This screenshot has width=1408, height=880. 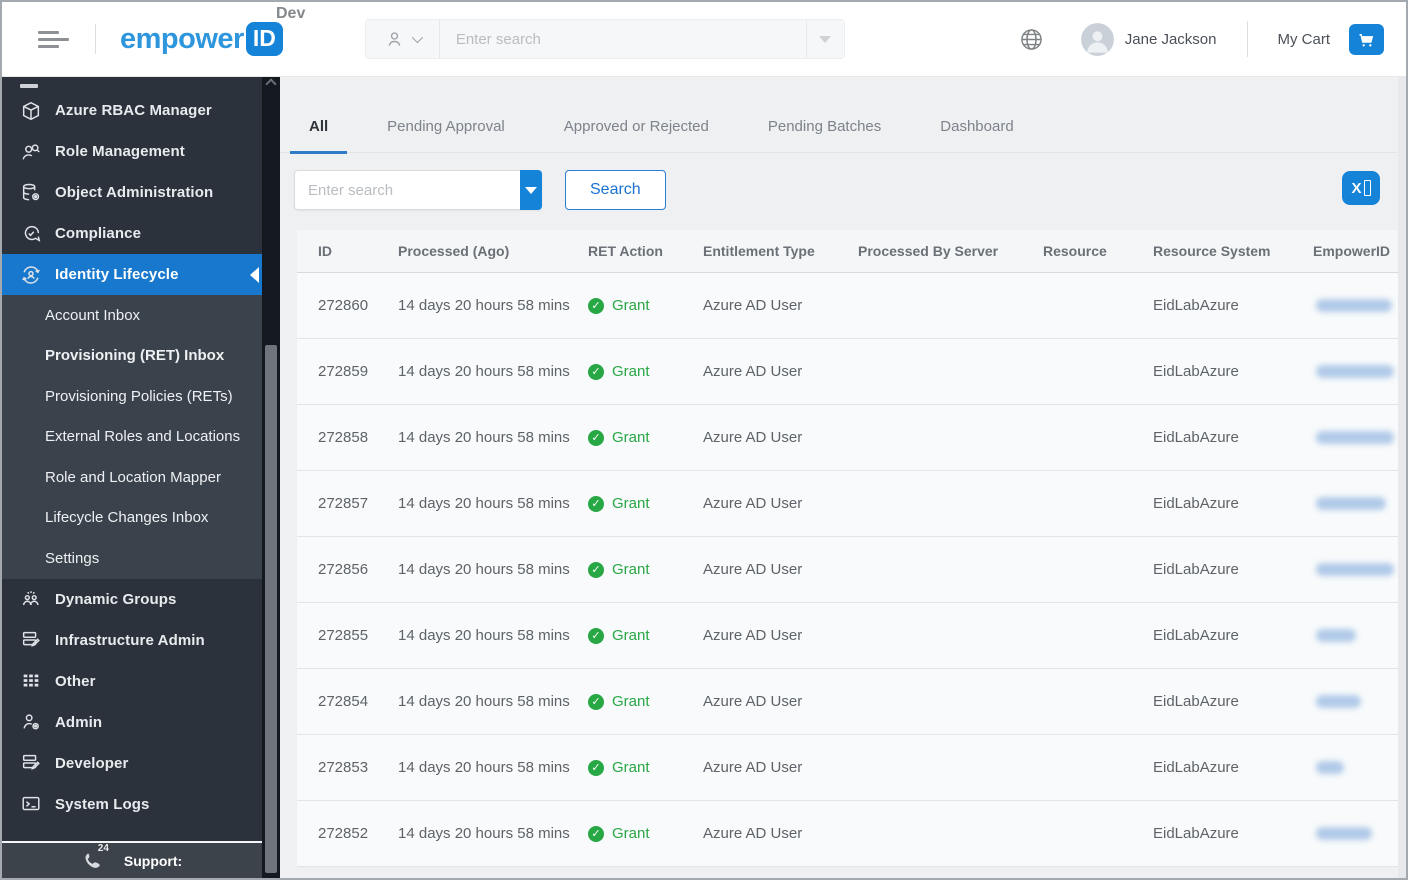 I want to click on sidebar-item-object-administration: Object Administration, so click(x=132, y=192).